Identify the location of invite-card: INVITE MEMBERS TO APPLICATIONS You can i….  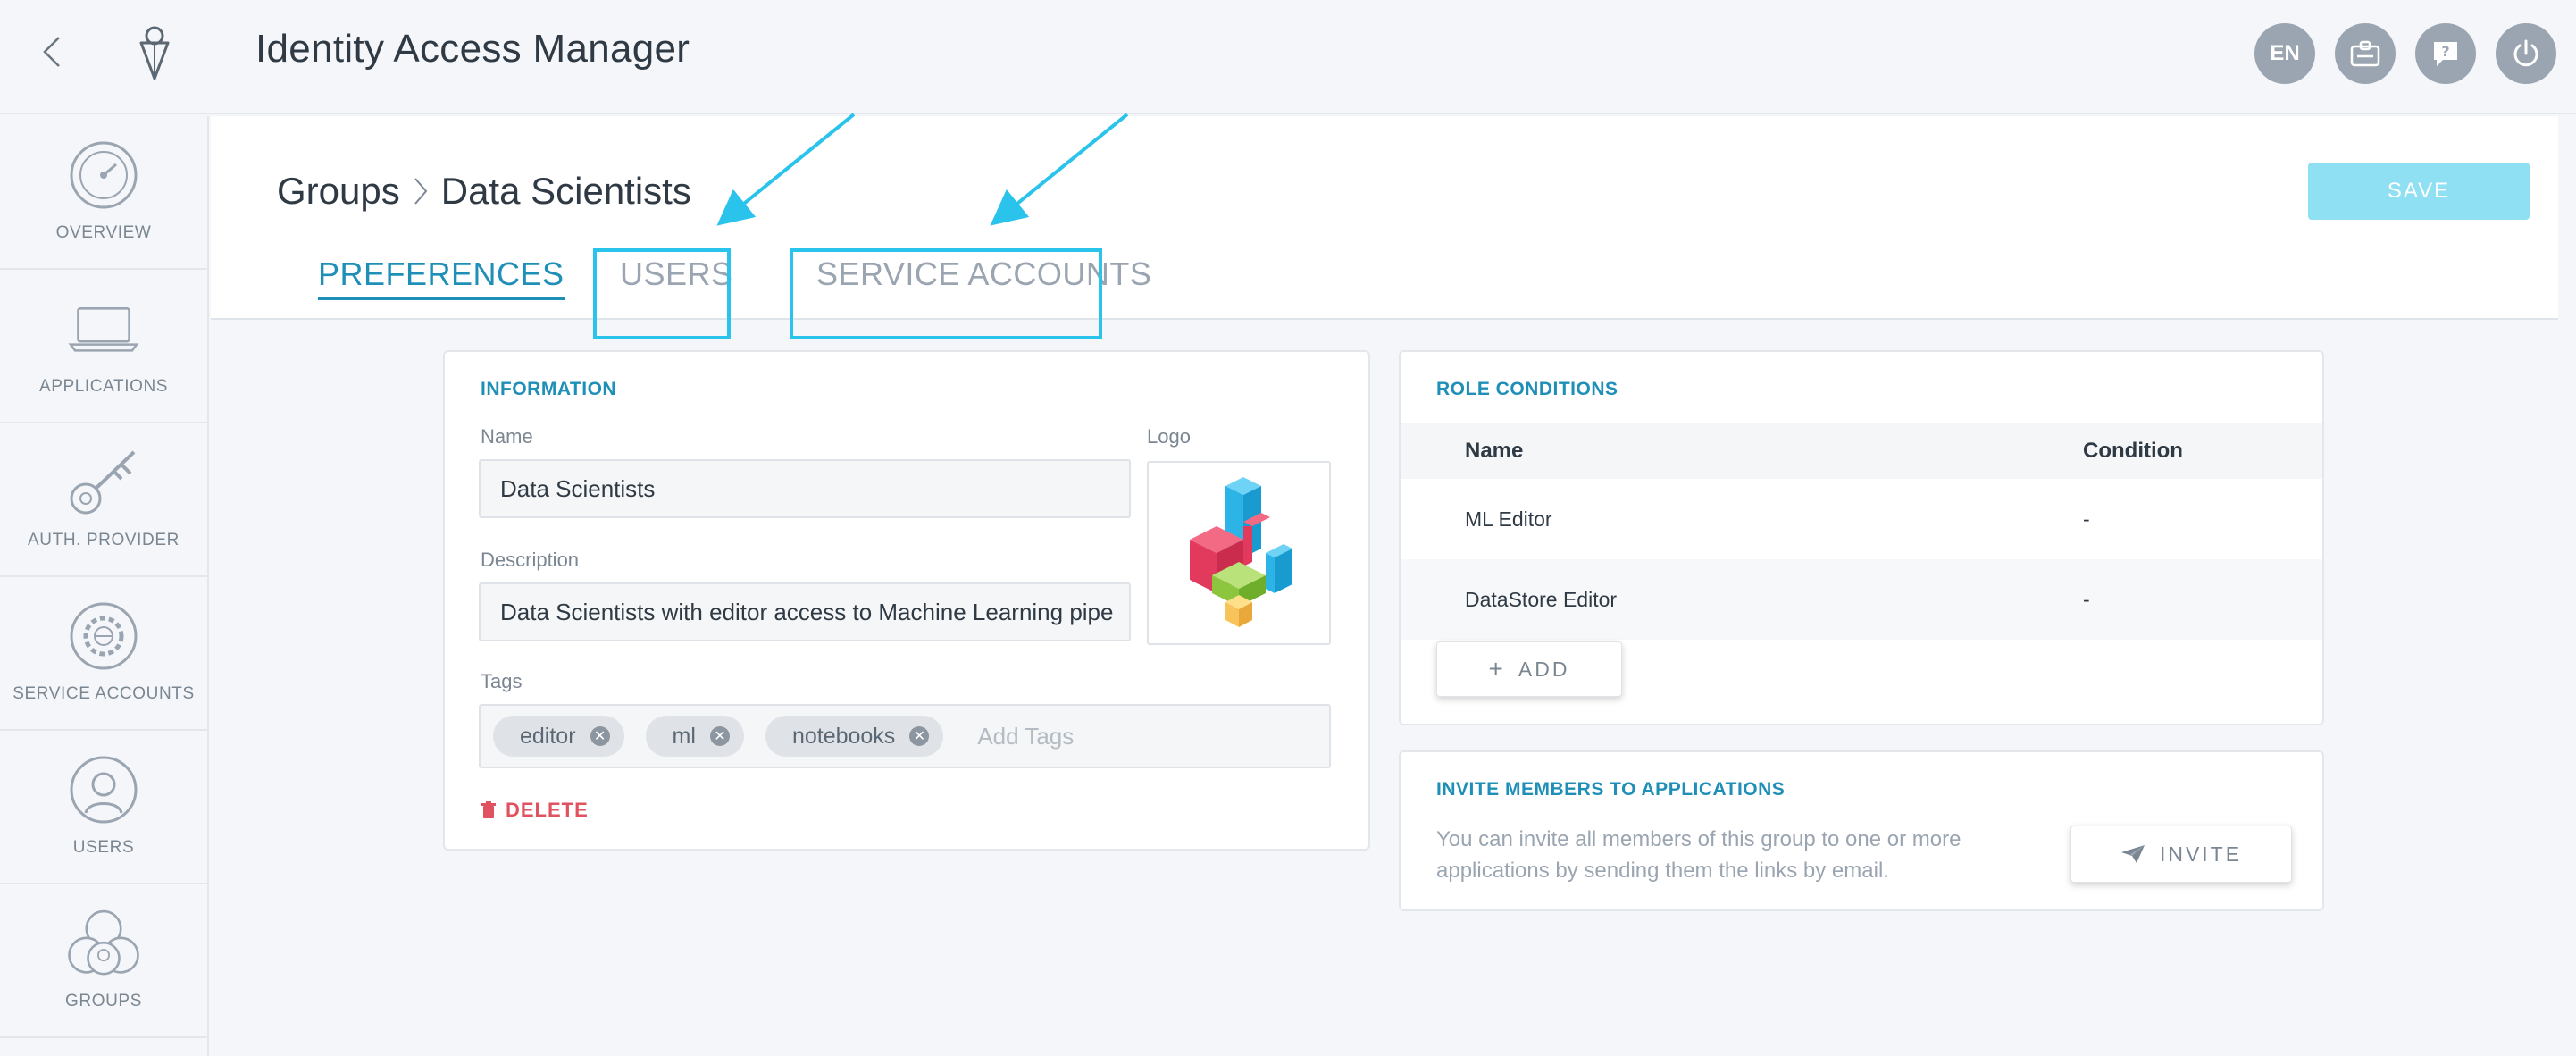
(1861, 830).